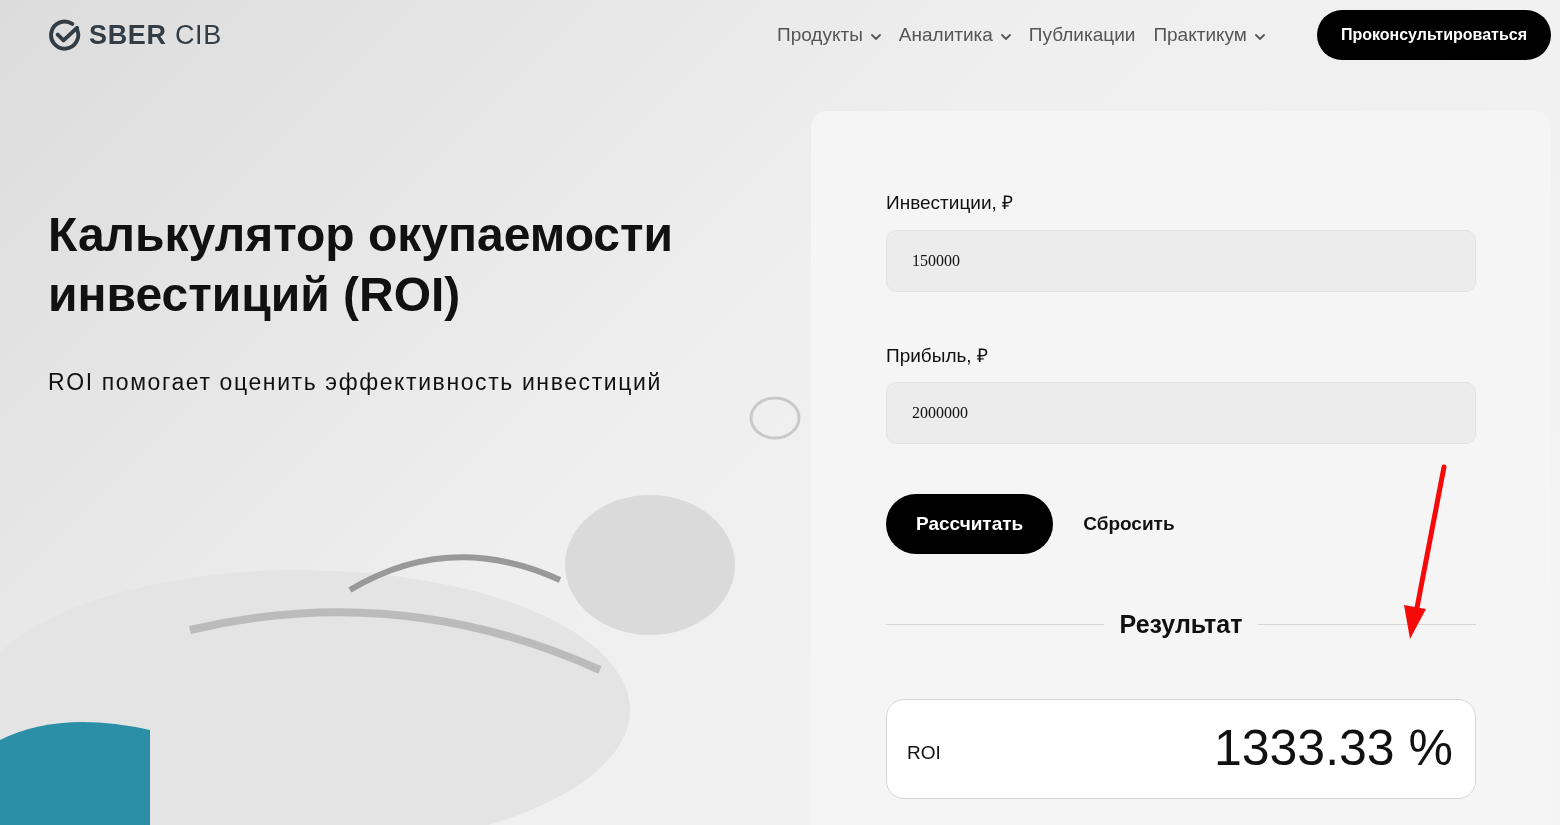 The width and height of the screenshot is (1560, 825). What do you see at coordinates (950, 203) in the screenshot?
I see `field-label: Инвестиции, ₽` at bounding box center [950, 203].